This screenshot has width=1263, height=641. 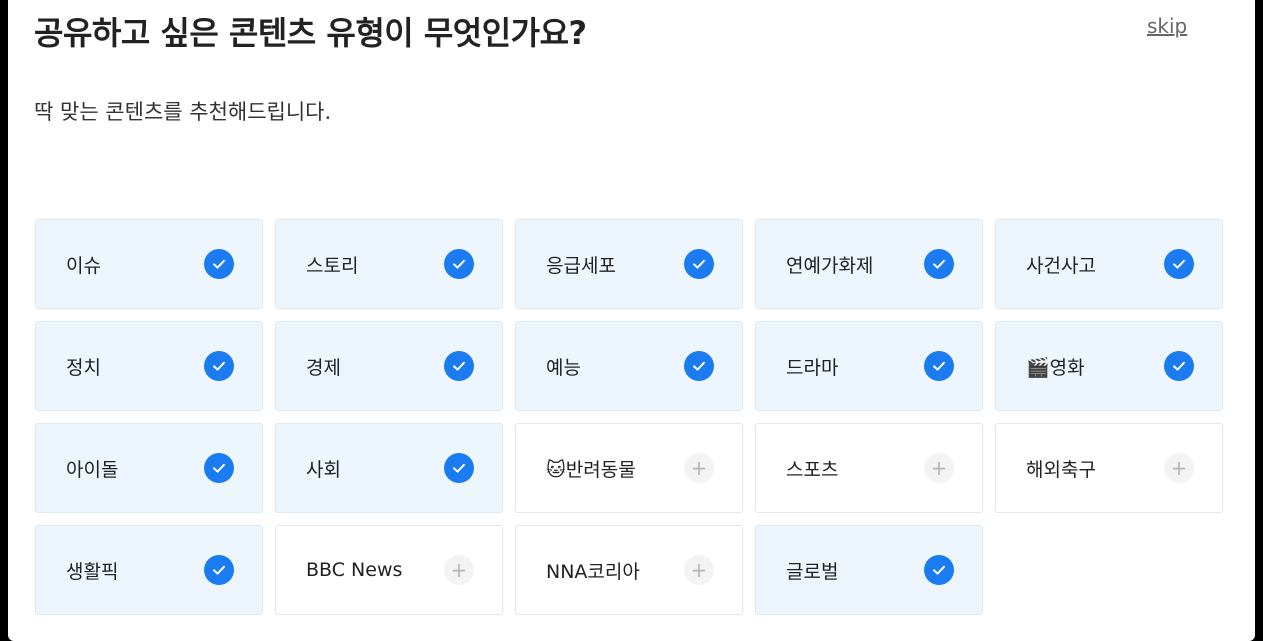 I want to click on category-label: 연예가화제, so click(x=830, y=265).